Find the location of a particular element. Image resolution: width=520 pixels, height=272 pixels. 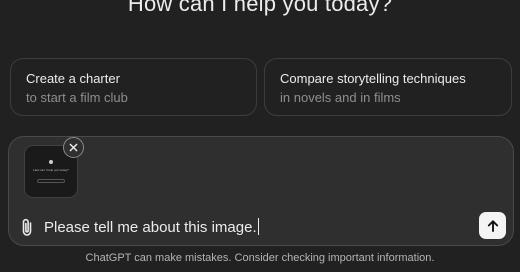

thumbnail-text: How can I help you today? is located at coordinates (51, 170).